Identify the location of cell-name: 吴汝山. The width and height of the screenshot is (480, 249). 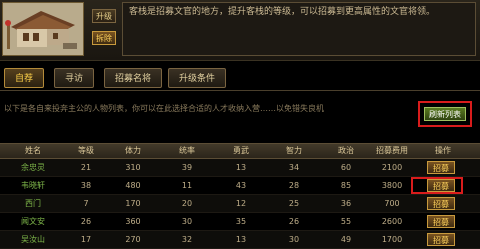
(33, 239).